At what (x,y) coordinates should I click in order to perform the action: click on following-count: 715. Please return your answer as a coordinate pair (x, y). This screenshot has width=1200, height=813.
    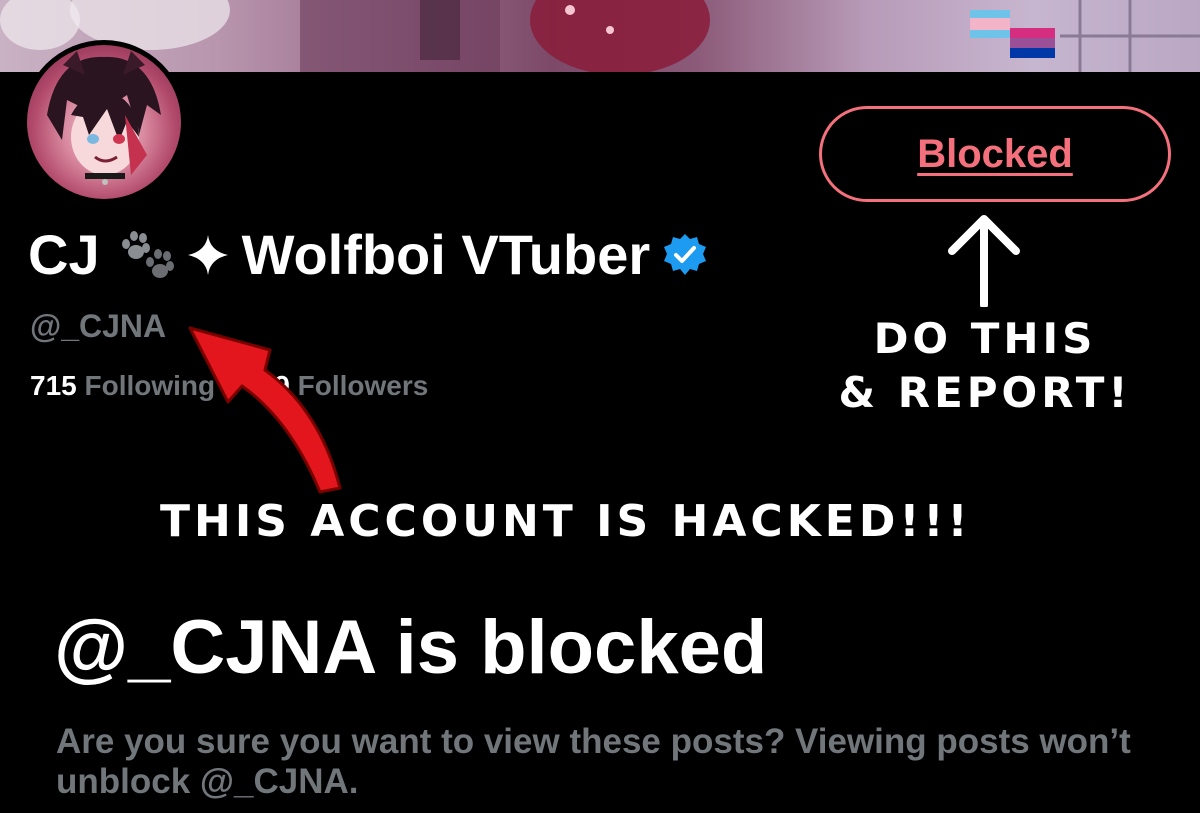
    Looking at the image, I should click on (53, 385).